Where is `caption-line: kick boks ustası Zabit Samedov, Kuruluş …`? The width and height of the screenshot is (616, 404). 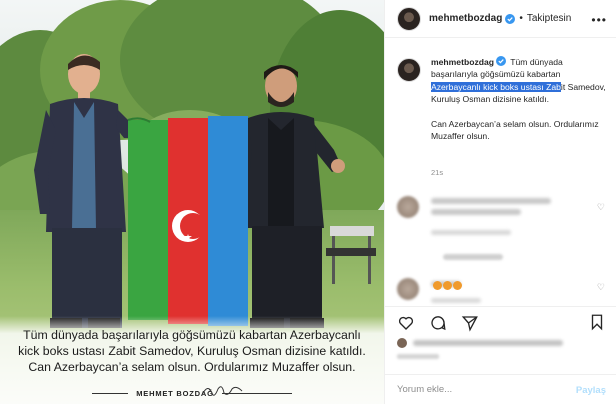 caption-line: kick boks ustası Zabit Samedov, Kuruluş … is located at coordinates (192, 351).